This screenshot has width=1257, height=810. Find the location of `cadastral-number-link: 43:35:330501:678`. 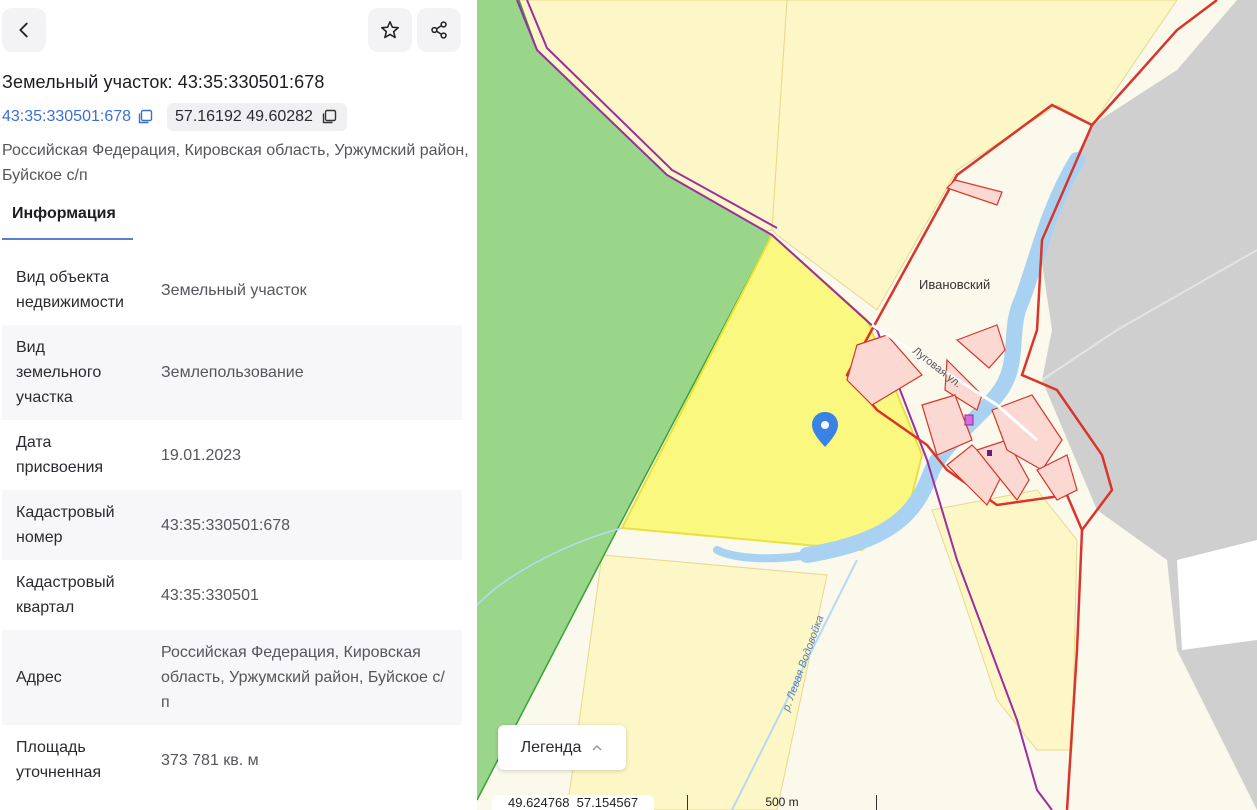

cadastral-number-link: 43:35:330501:678 is located at coordinates (77, 117).